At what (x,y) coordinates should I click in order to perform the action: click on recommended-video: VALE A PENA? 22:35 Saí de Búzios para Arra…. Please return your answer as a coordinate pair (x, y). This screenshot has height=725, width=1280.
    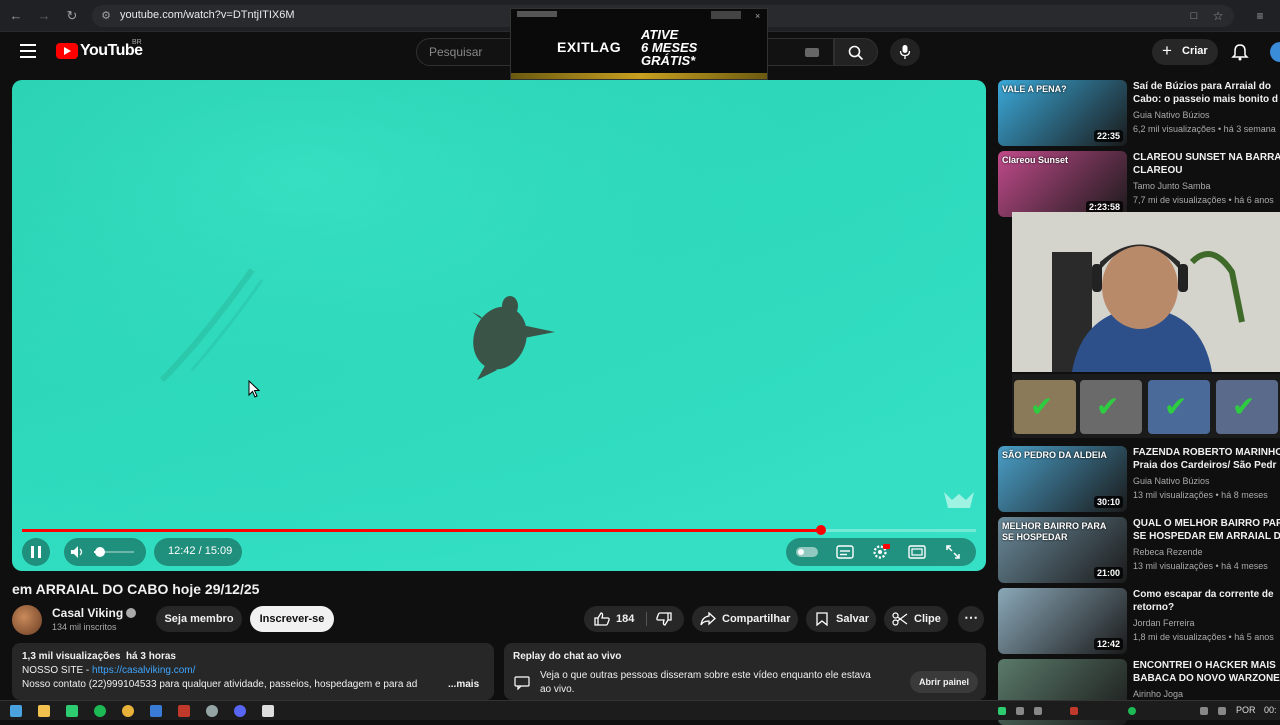
    Looking at the image, I should click on (1139, 113).